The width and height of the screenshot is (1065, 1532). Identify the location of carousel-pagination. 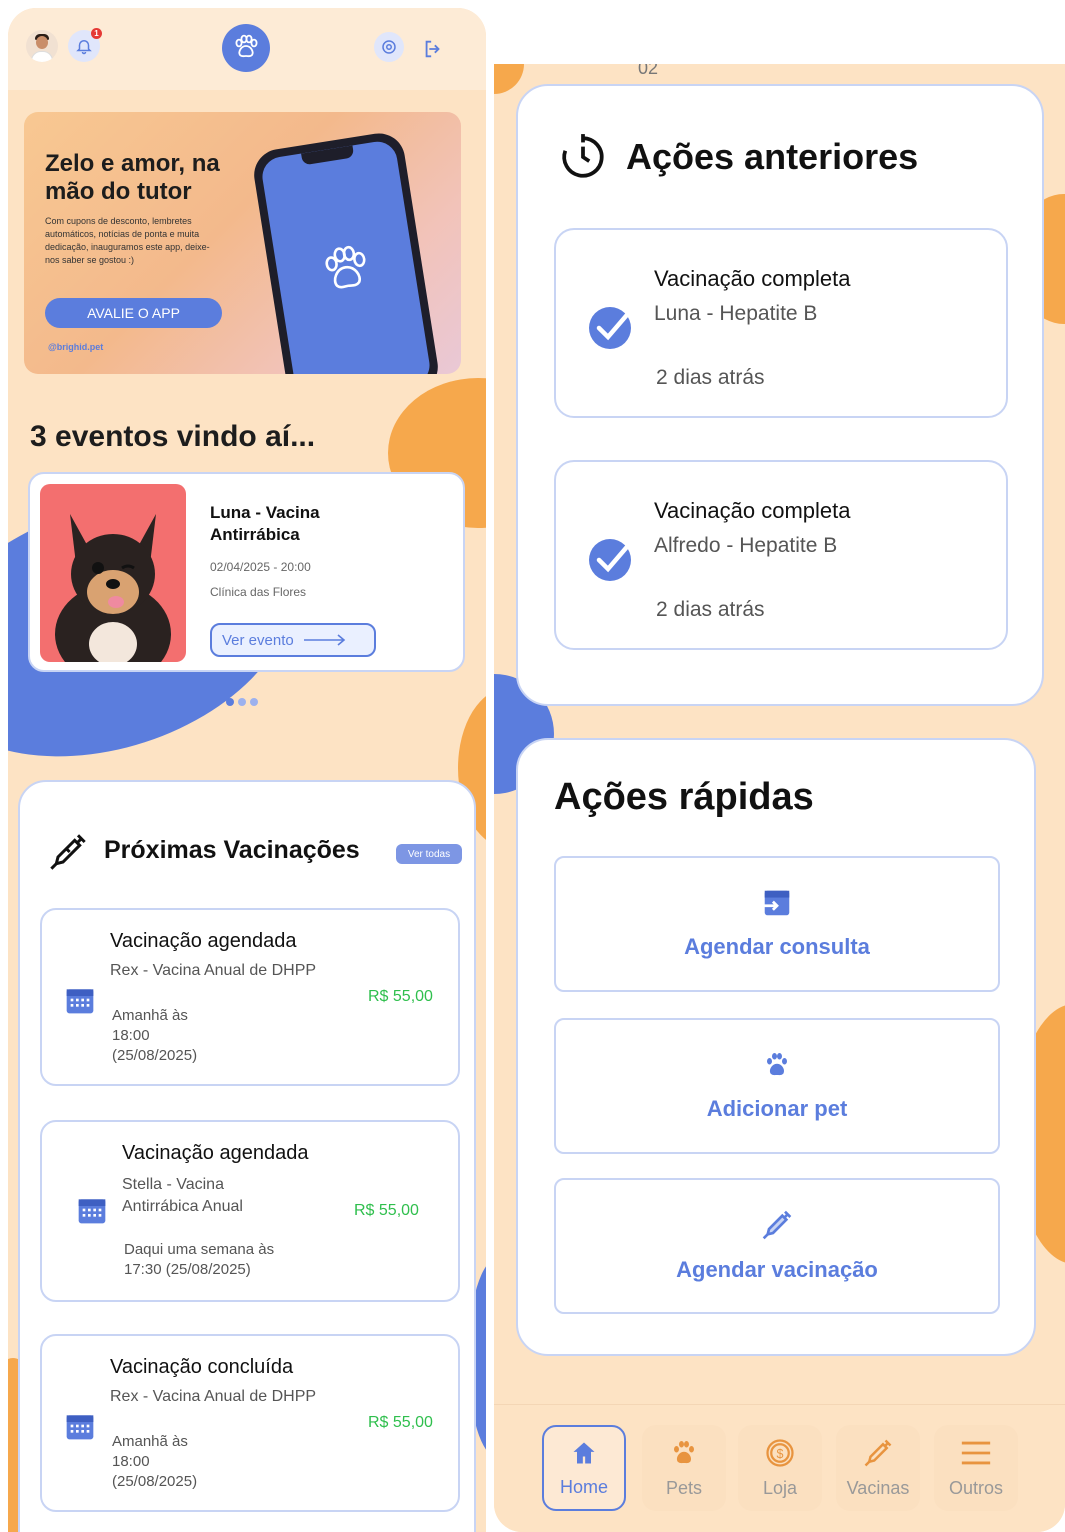
(242, 702).